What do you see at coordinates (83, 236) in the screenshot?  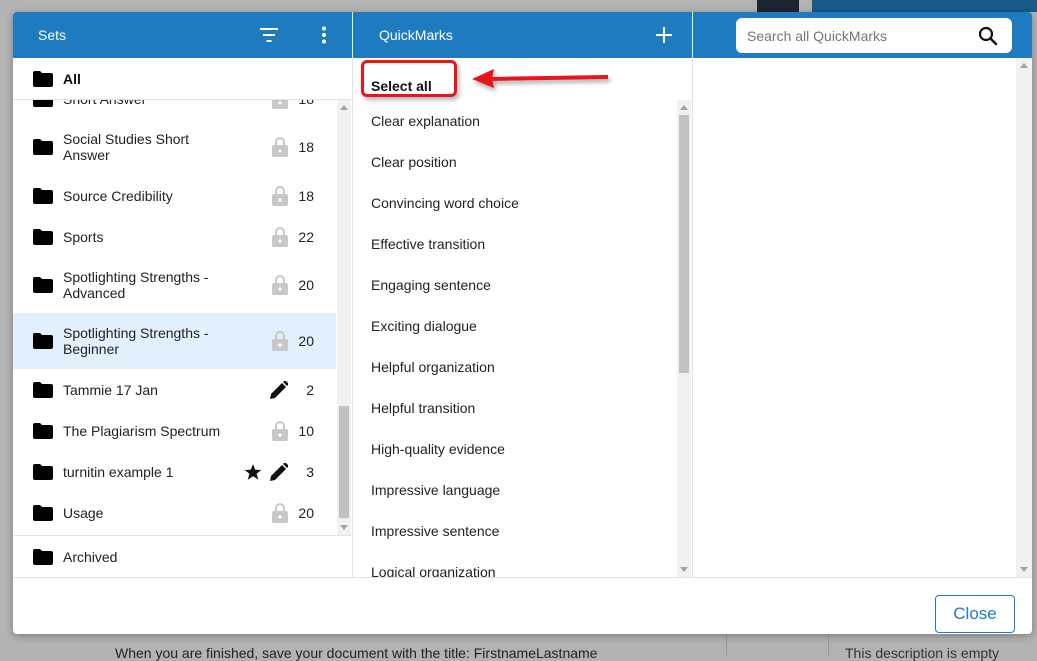 I see `set-name: Sports` at bounding box center [83, 236].